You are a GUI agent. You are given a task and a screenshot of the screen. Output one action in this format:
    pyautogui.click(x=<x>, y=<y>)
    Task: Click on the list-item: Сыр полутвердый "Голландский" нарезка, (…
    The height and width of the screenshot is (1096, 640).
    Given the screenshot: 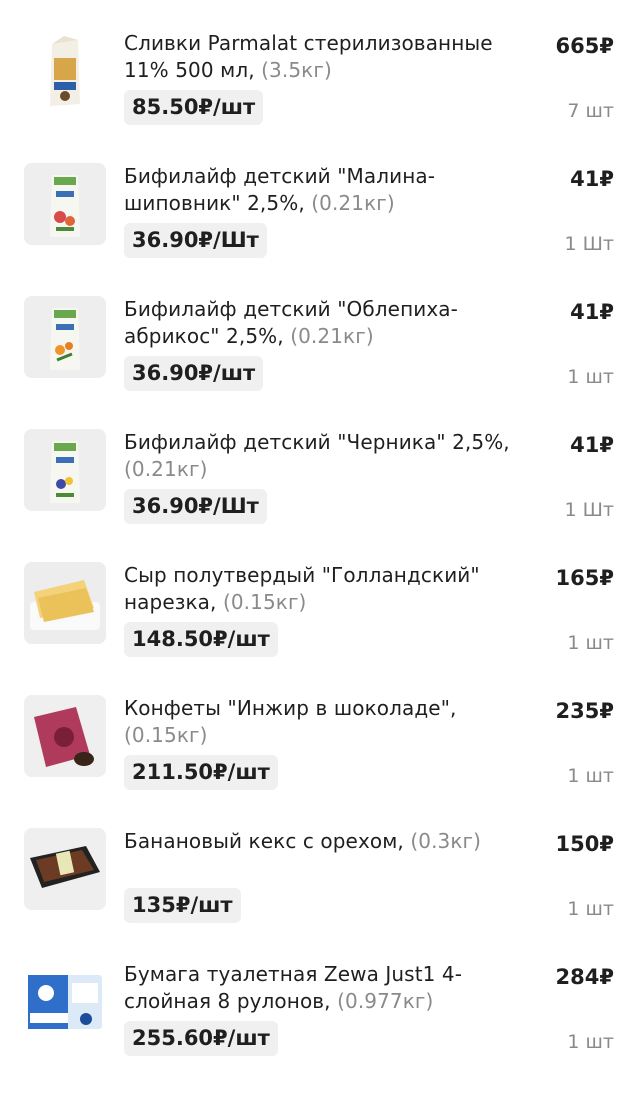 What is the action you would take?
    pyautogui.click(x=320, y=598)
    